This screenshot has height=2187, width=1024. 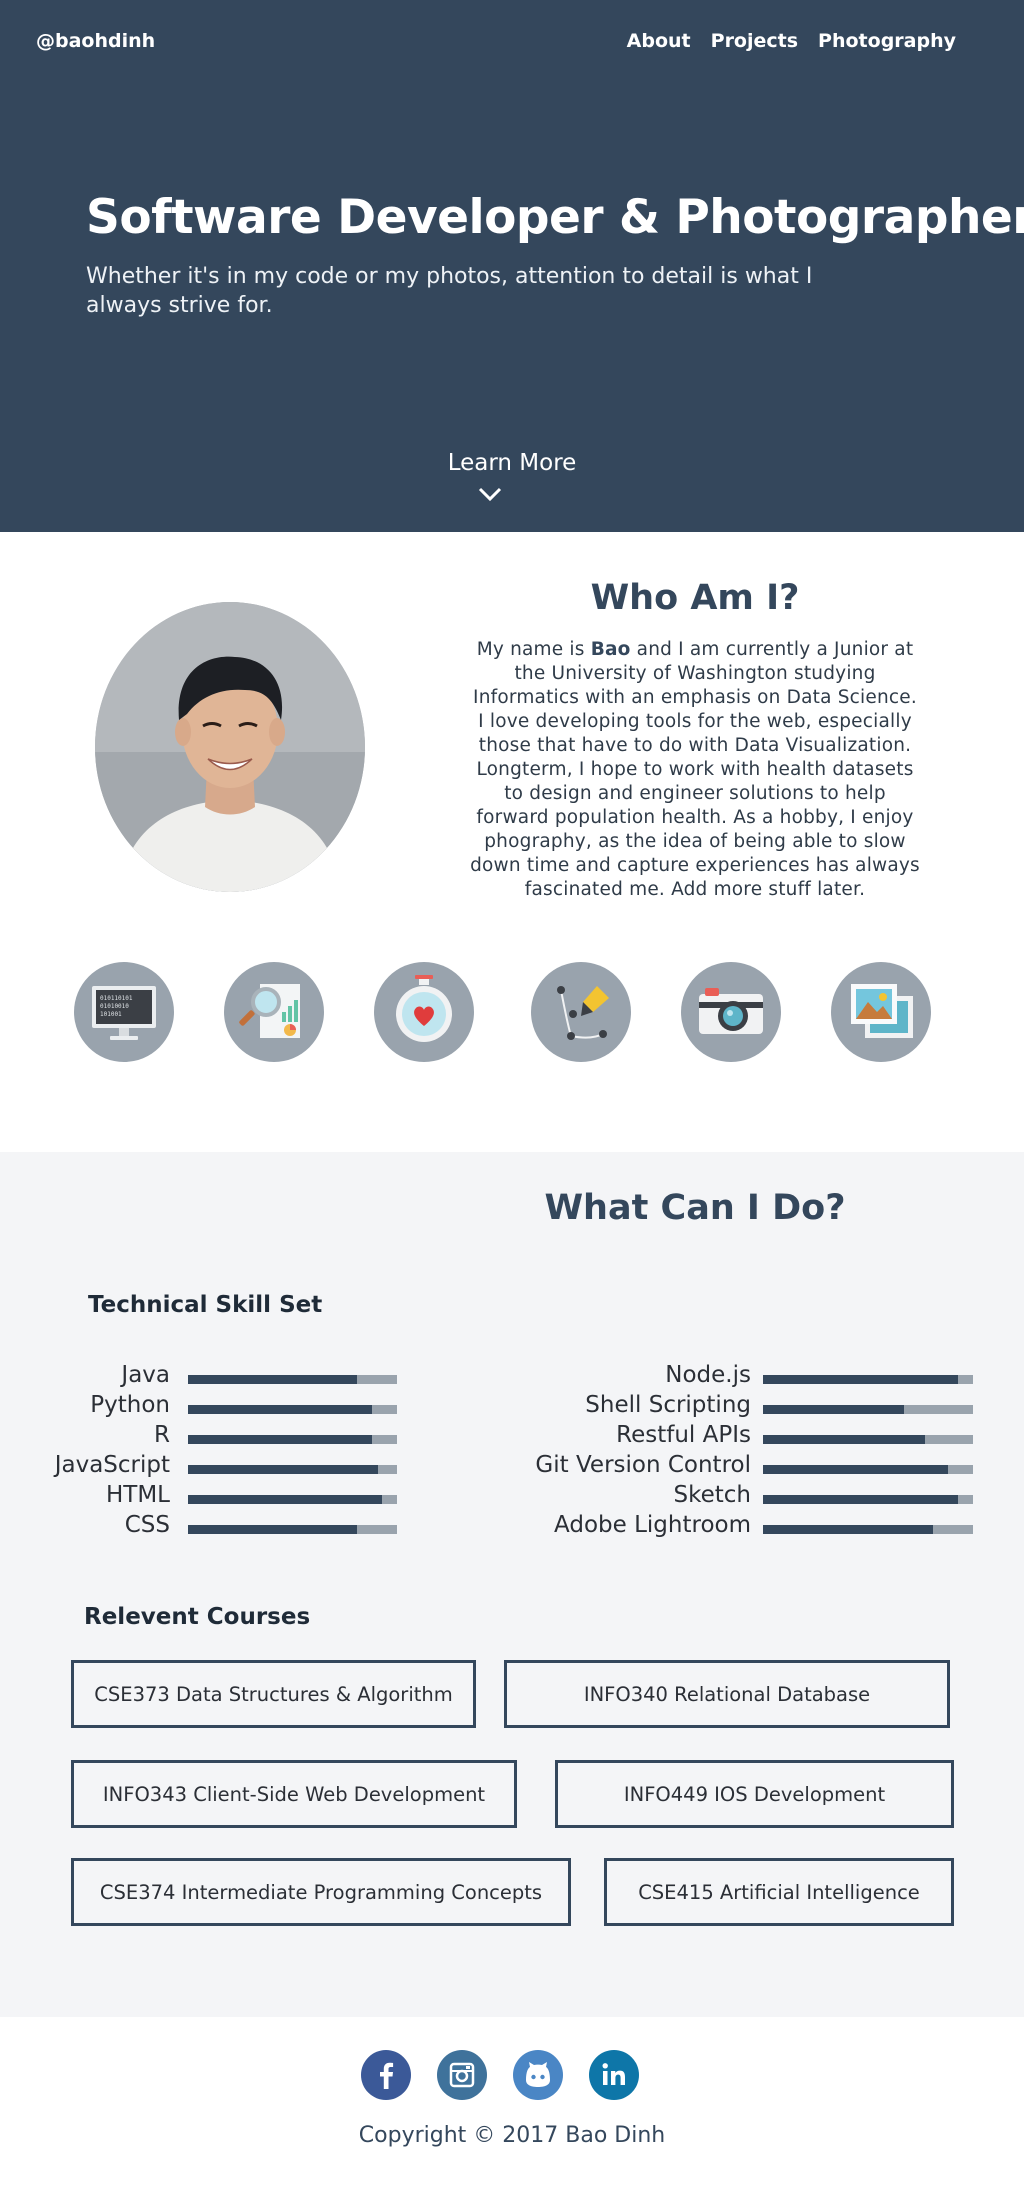 What do you see at coordinates (887, 41) in the screenshot?
I see `nav-photography: Photography` at bounding box center [887, 41].